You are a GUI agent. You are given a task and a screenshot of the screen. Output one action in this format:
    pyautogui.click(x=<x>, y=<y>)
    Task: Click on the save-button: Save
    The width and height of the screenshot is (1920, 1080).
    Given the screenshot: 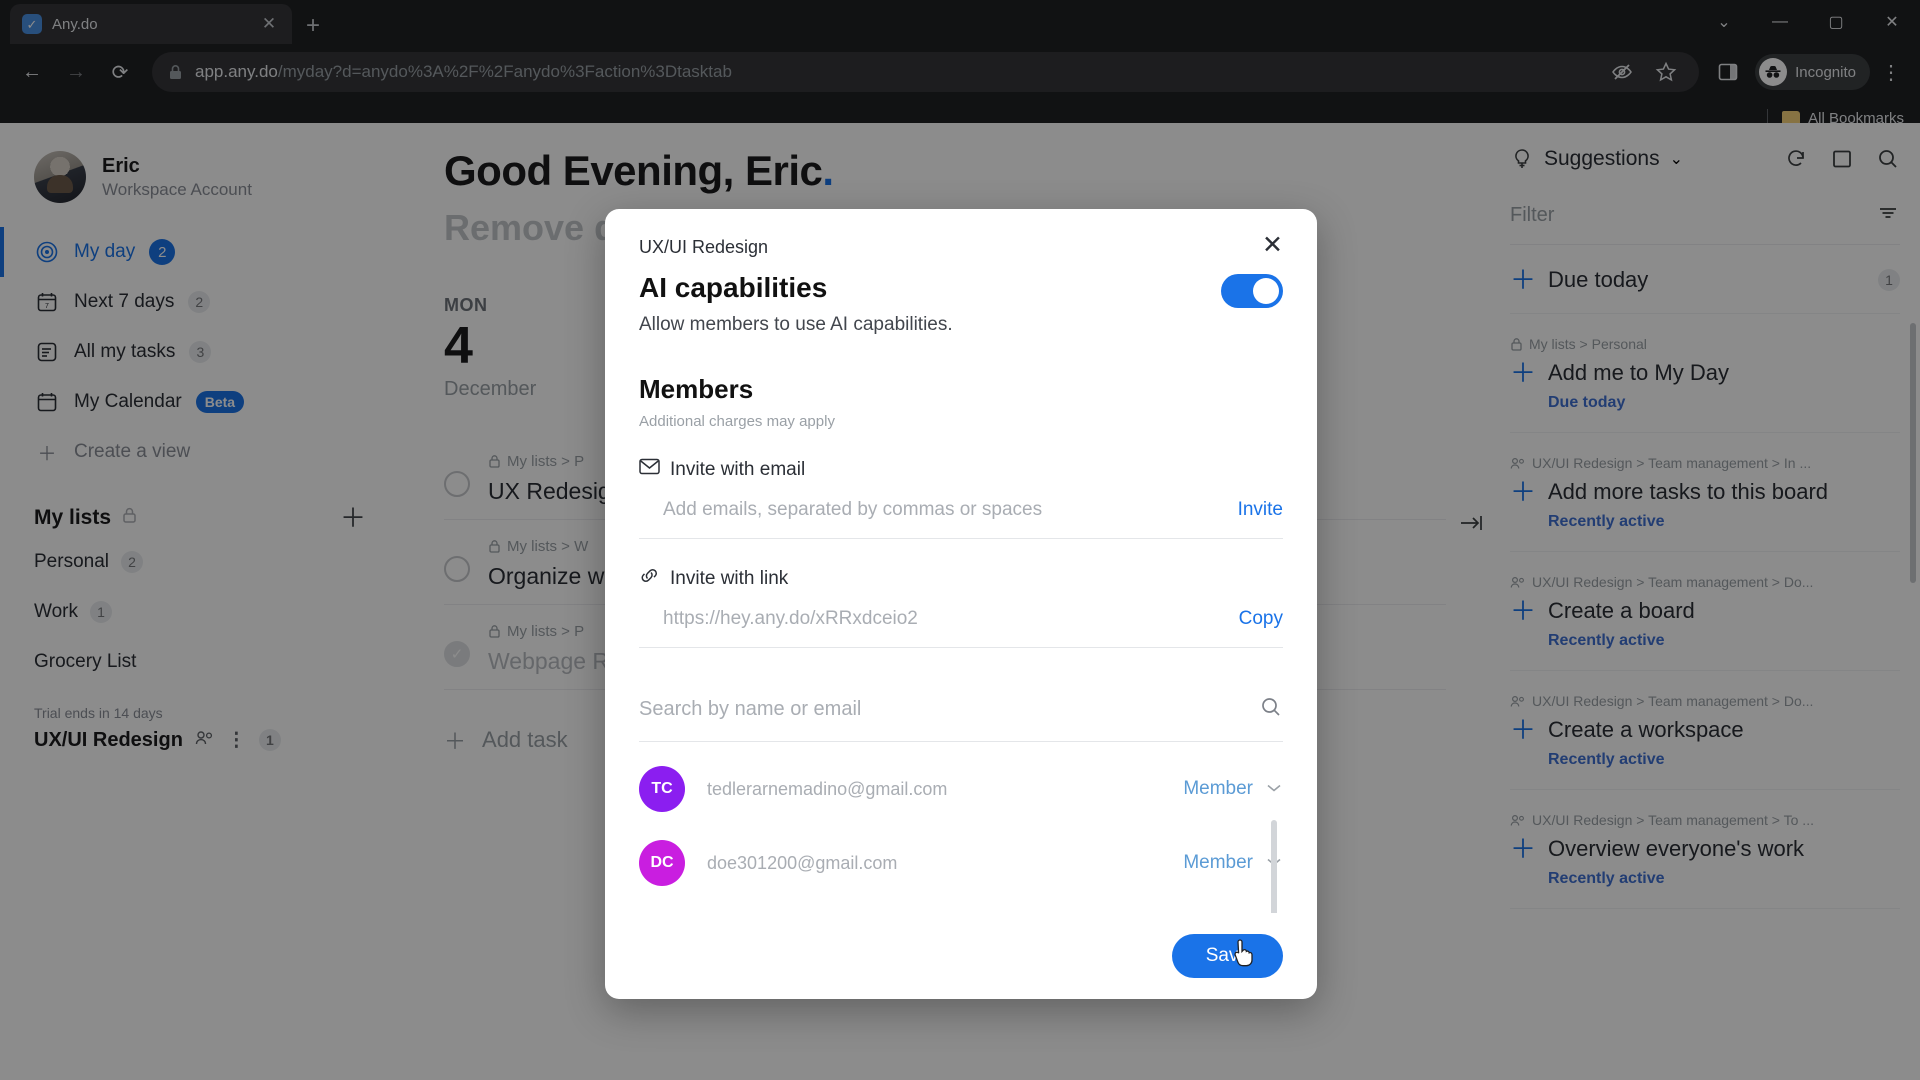 What is the action you would take?
    pyautogui.click(x=1227, y=956)
    